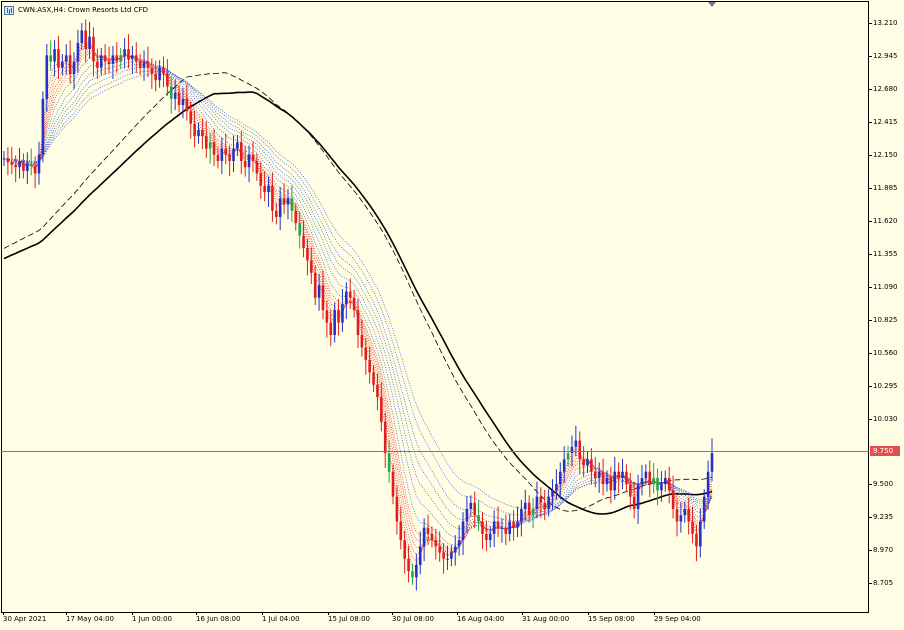 The width and height of the screenshot is (904, 630). I want to click on time-tick-label: 16 Jun 08:00, so click(218, 617).